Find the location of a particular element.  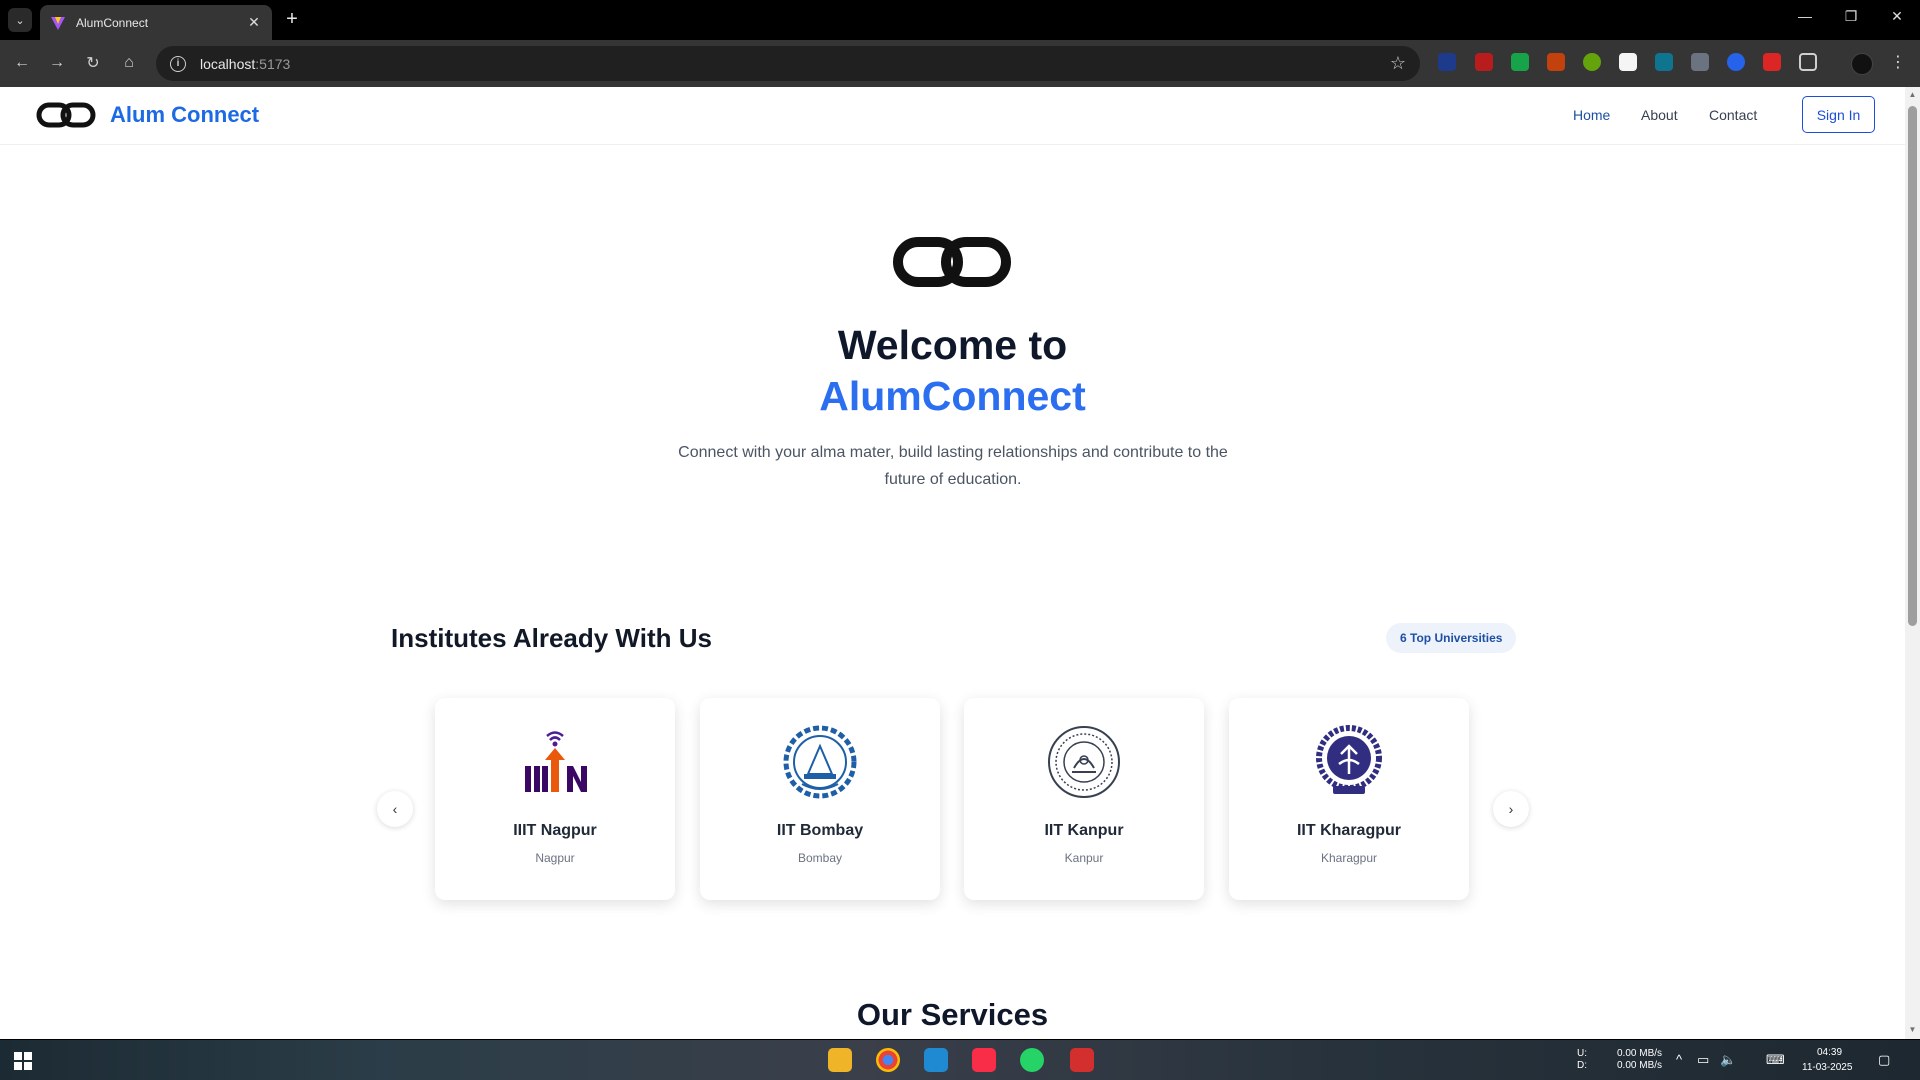

minimize-button: — is located at coordinates (1805, 16).